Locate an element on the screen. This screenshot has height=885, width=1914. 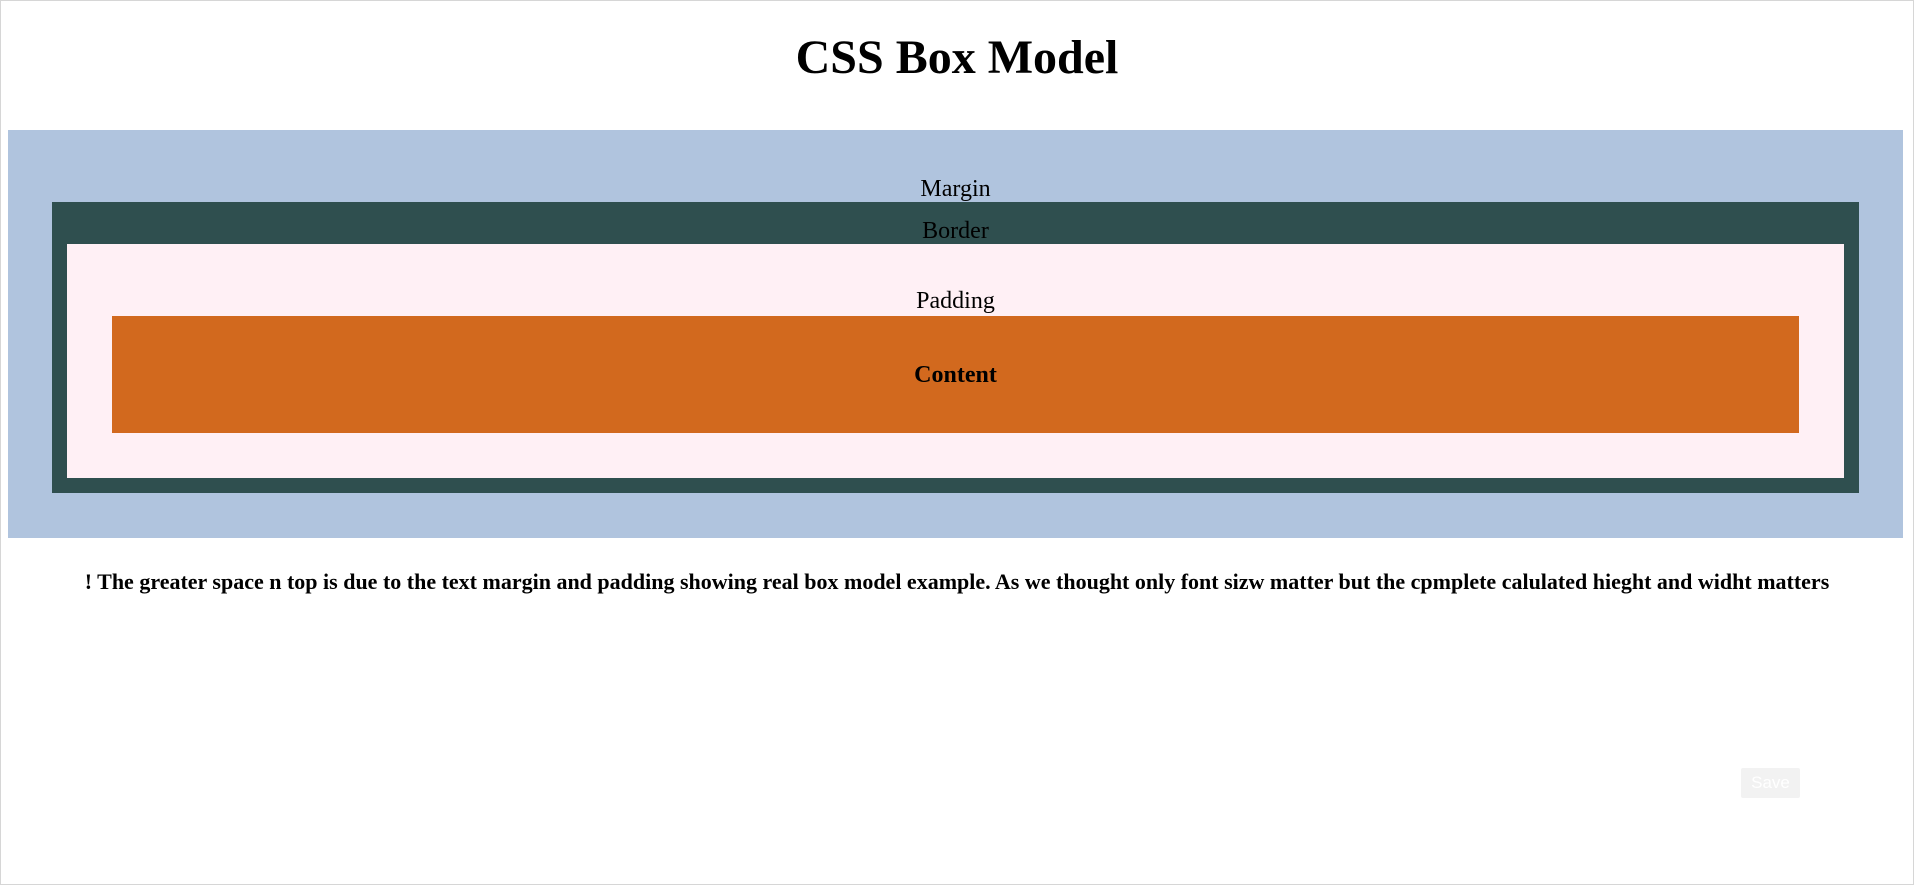
save-button: Save is located at coordinates (1770, 783).